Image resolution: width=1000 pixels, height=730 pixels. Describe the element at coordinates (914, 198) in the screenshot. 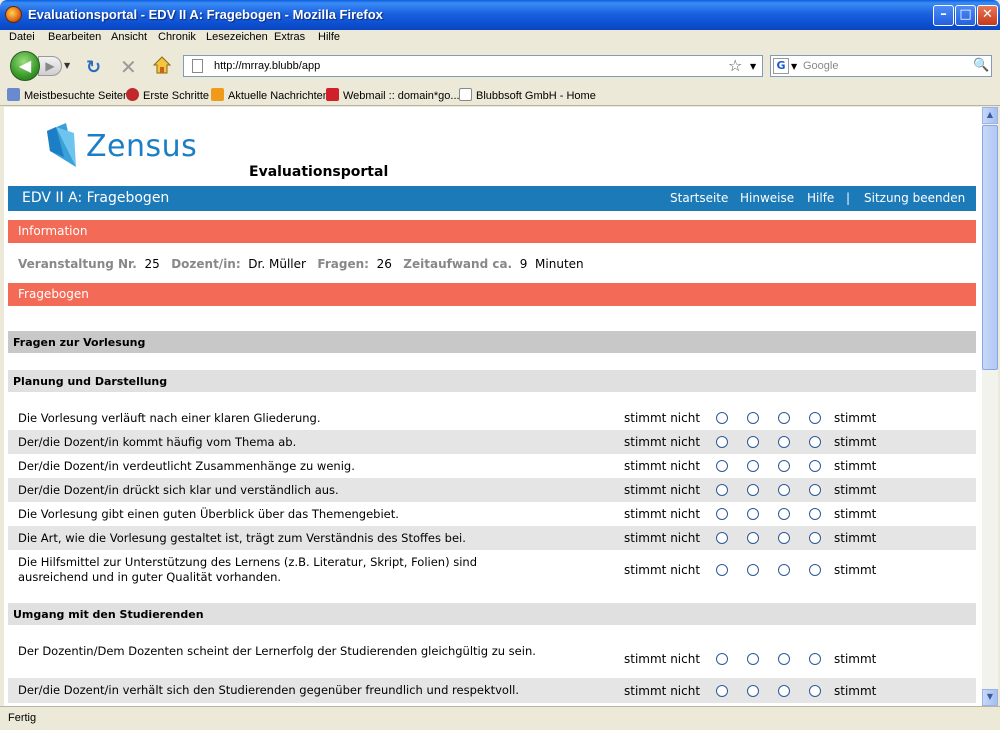

I see `nav-logout: Sitzung beenden` at that location.